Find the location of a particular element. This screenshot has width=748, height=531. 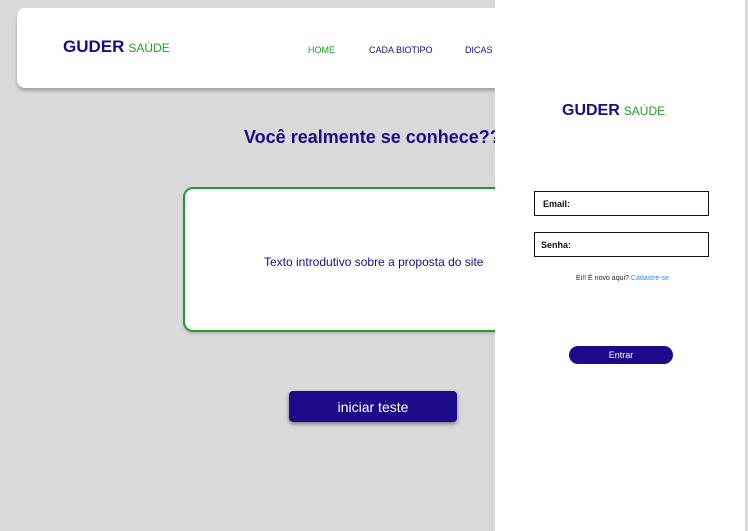

nav-home-link: HOME is located at coordinates (321, 50).